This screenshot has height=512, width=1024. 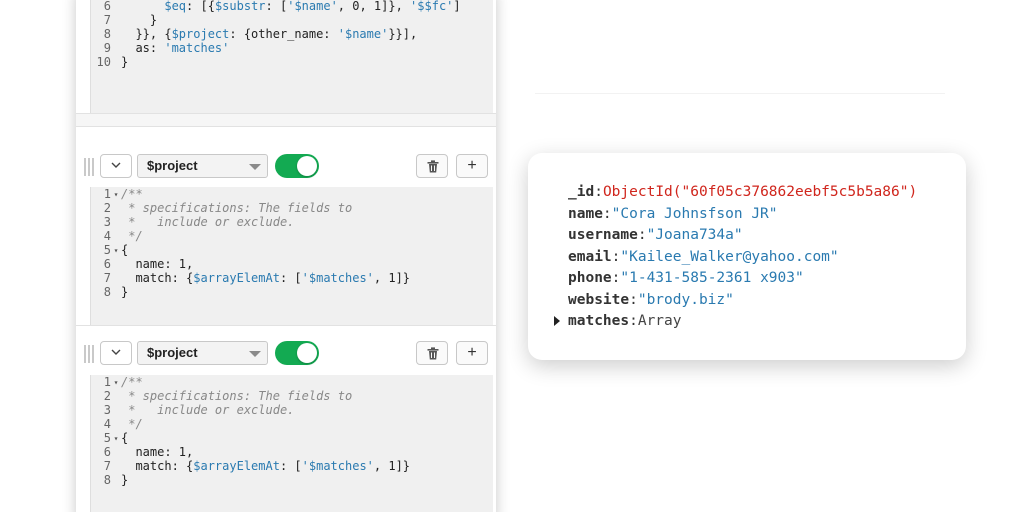 I want to click on code-token: /**, so click(x=132, y=194).